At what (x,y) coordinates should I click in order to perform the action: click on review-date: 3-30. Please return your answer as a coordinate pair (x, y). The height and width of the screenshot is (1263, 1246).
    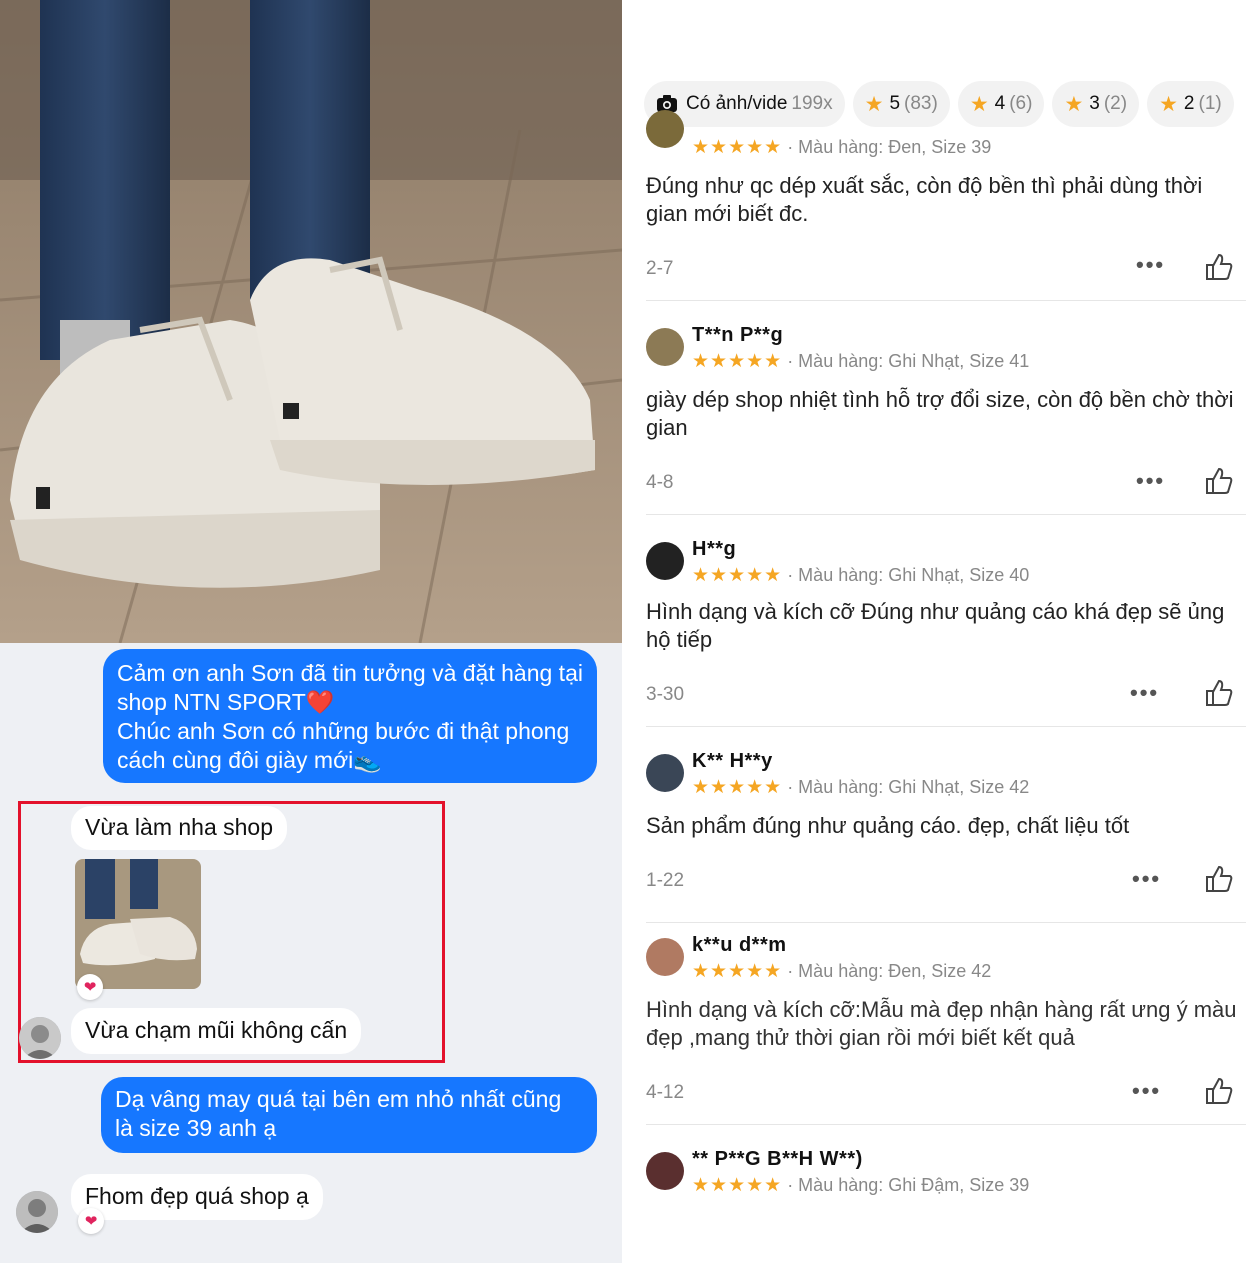
    Looking at the image, I should click on (665, 694).